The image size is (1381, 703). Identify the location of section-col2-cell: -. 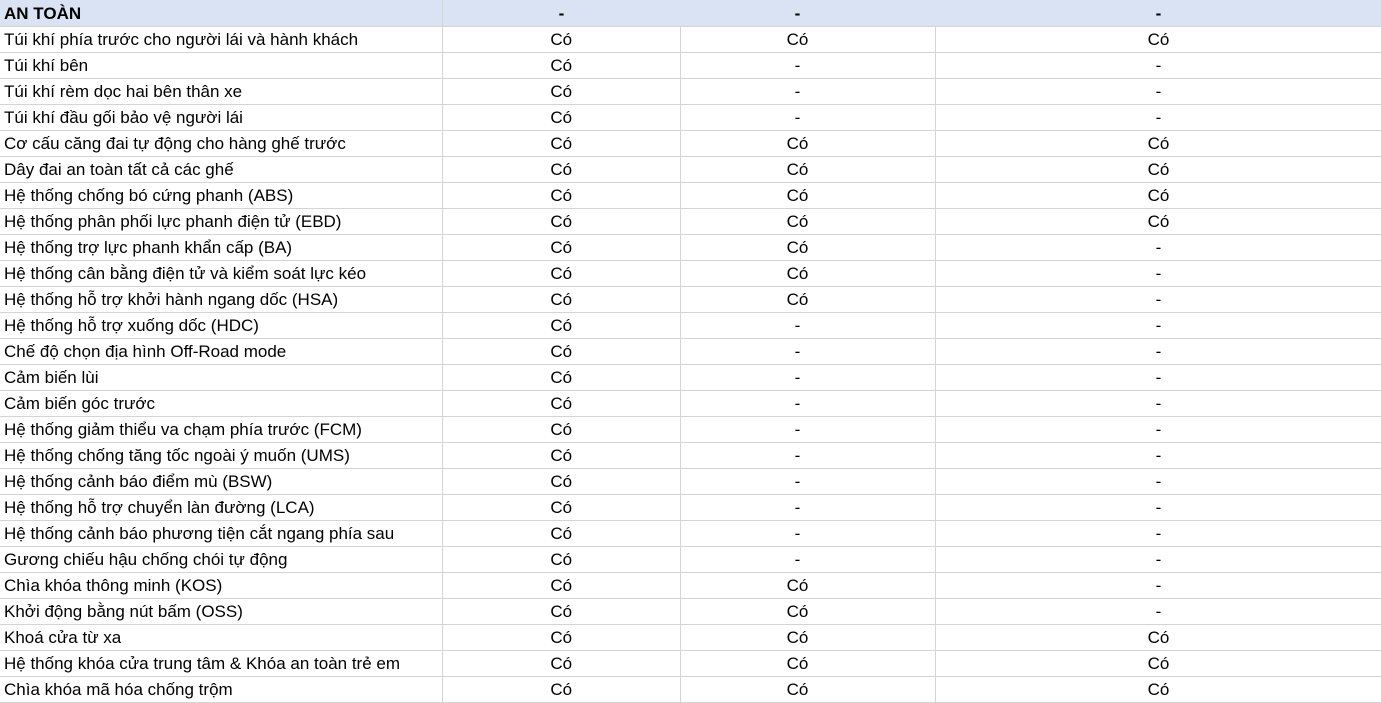
(807, 13).